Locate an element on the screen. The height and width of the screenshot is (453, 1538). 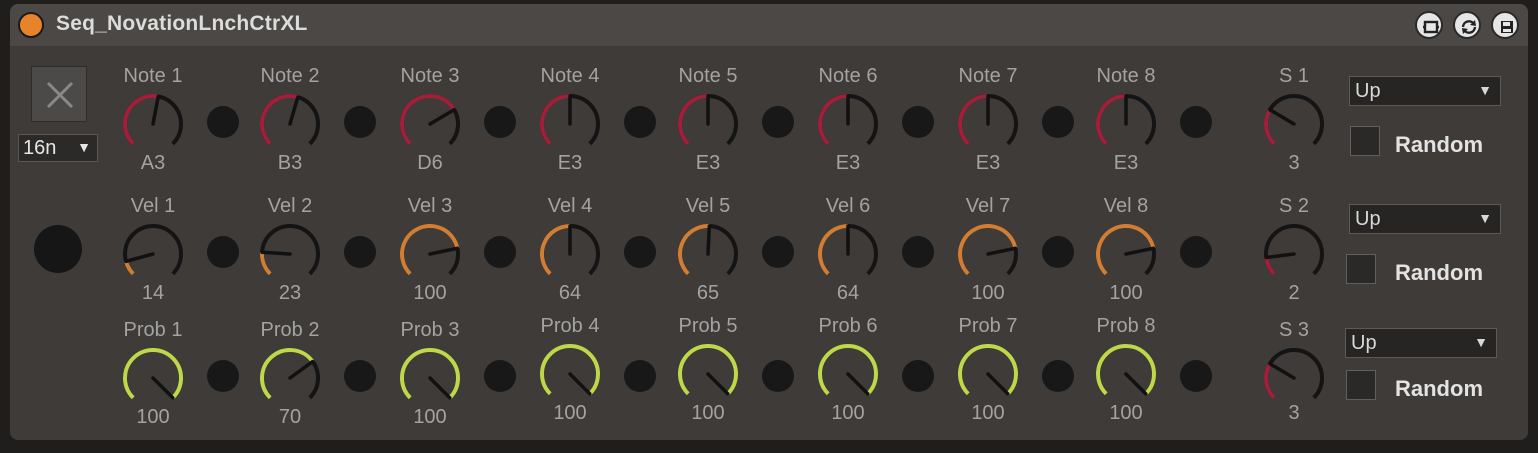
vel-2-knob is located at coordinates (290, 254).